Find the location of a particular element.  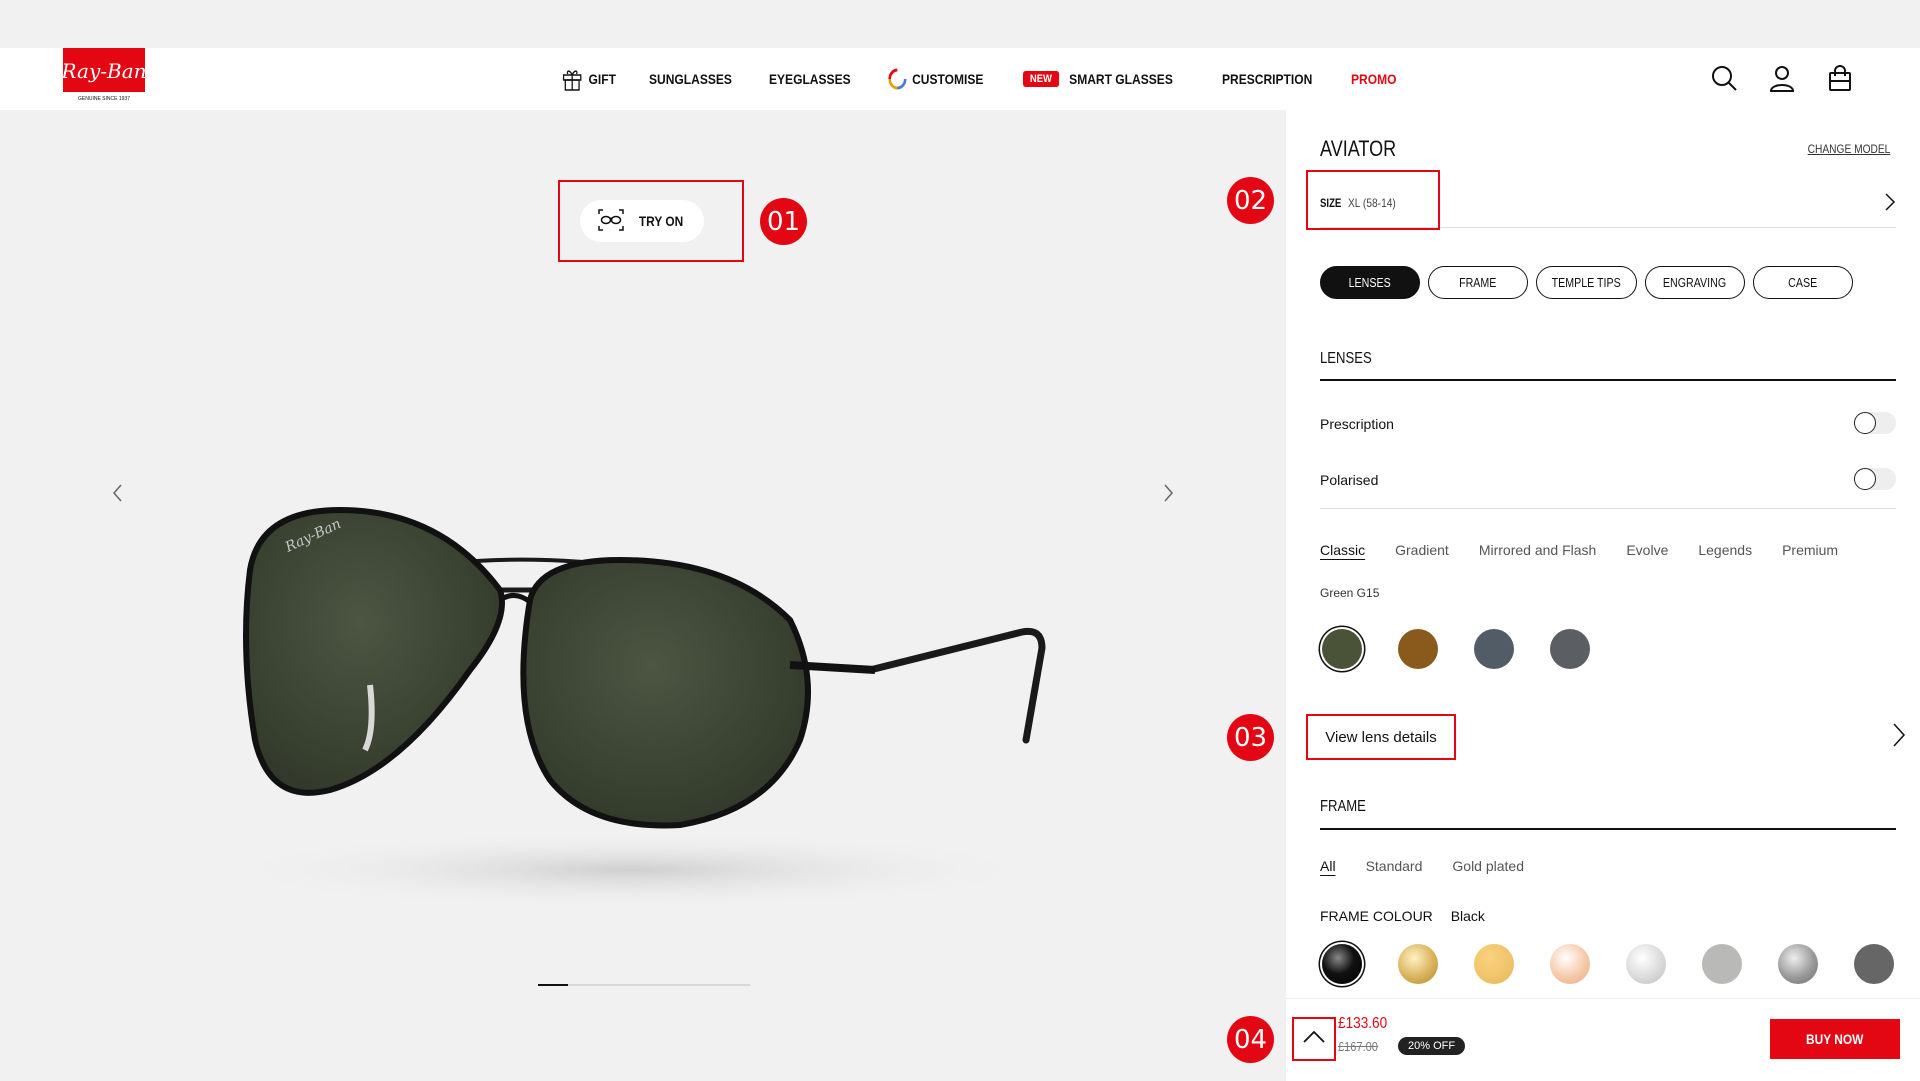

tab-lenses: LENSES is located at coordinates (1370, 282).